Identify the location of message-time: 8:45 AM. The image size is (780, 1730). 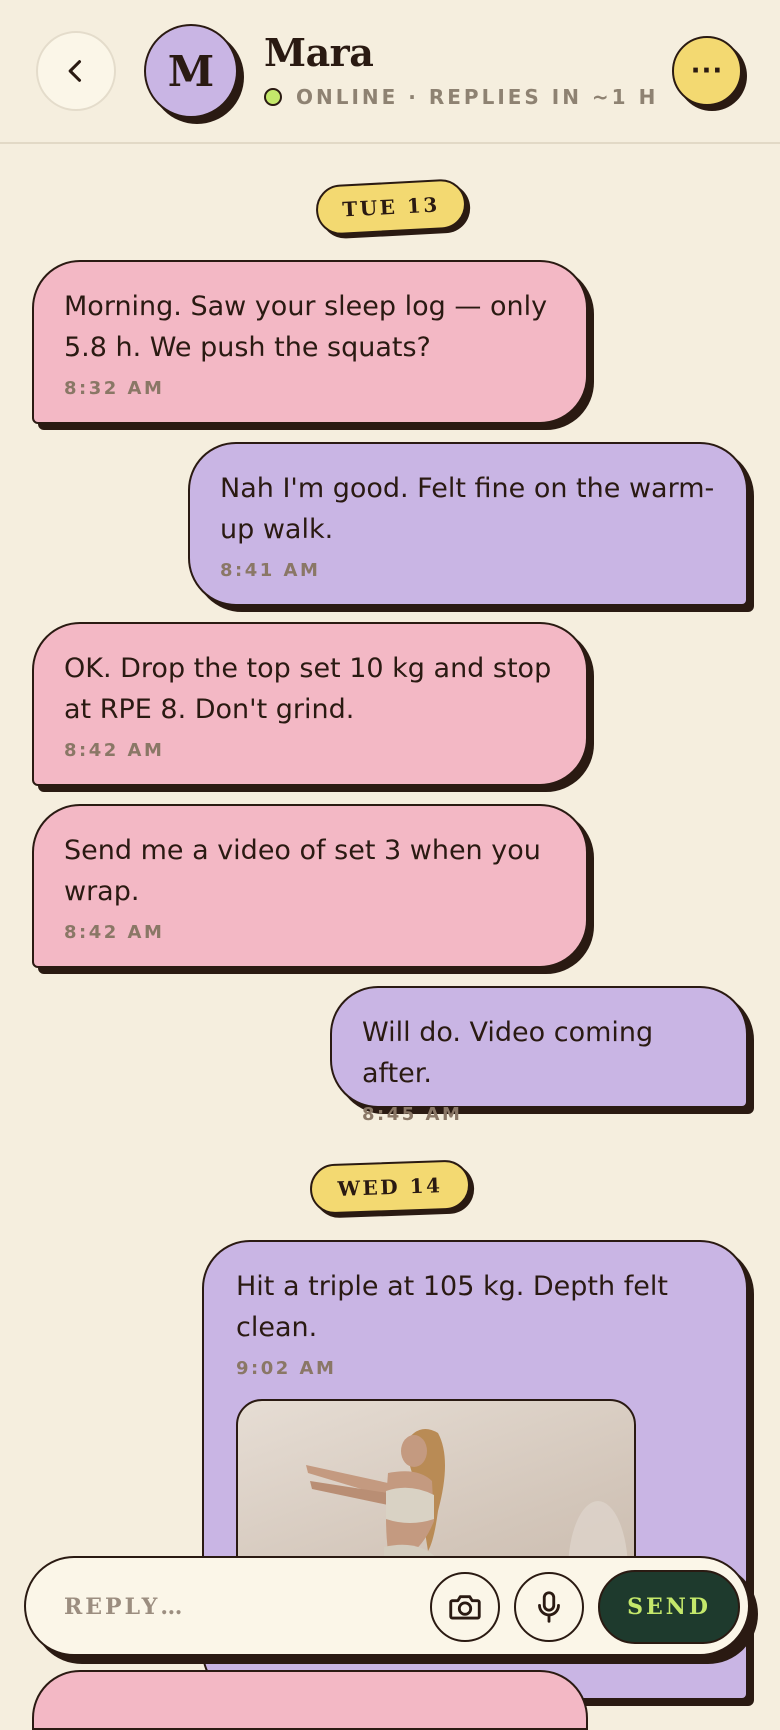
(412, 1114).